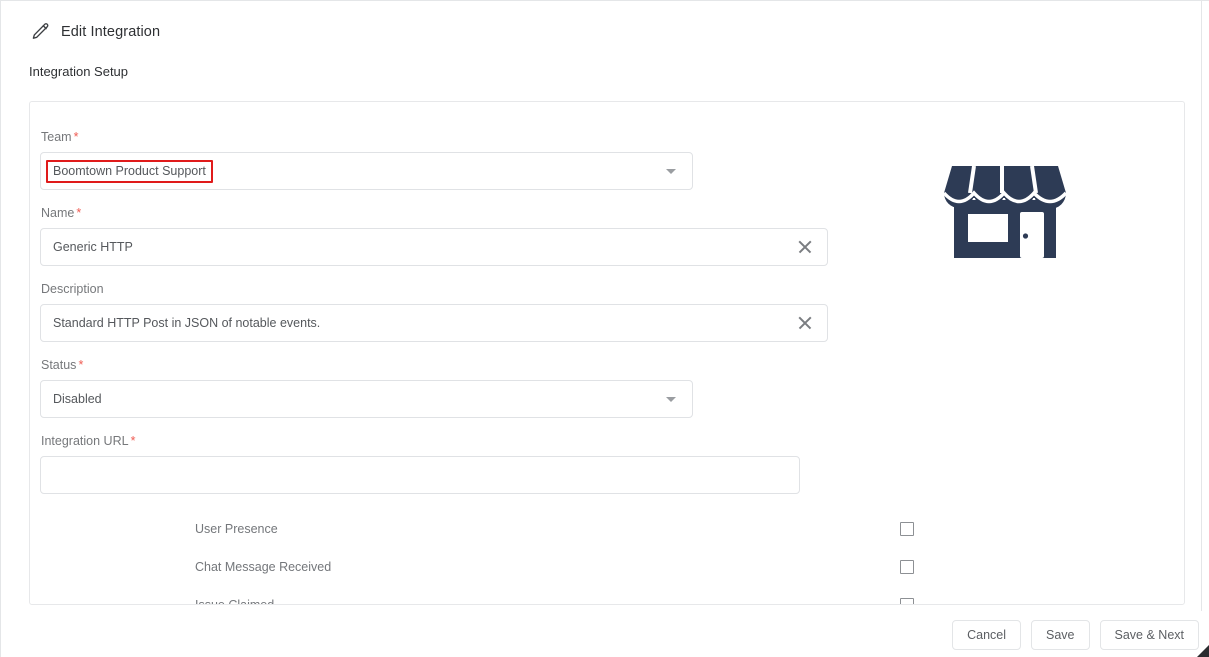  Describe the element at coordinates (485, 567) in the screenshot. I see `list-item: Chat Message Received` at that location.